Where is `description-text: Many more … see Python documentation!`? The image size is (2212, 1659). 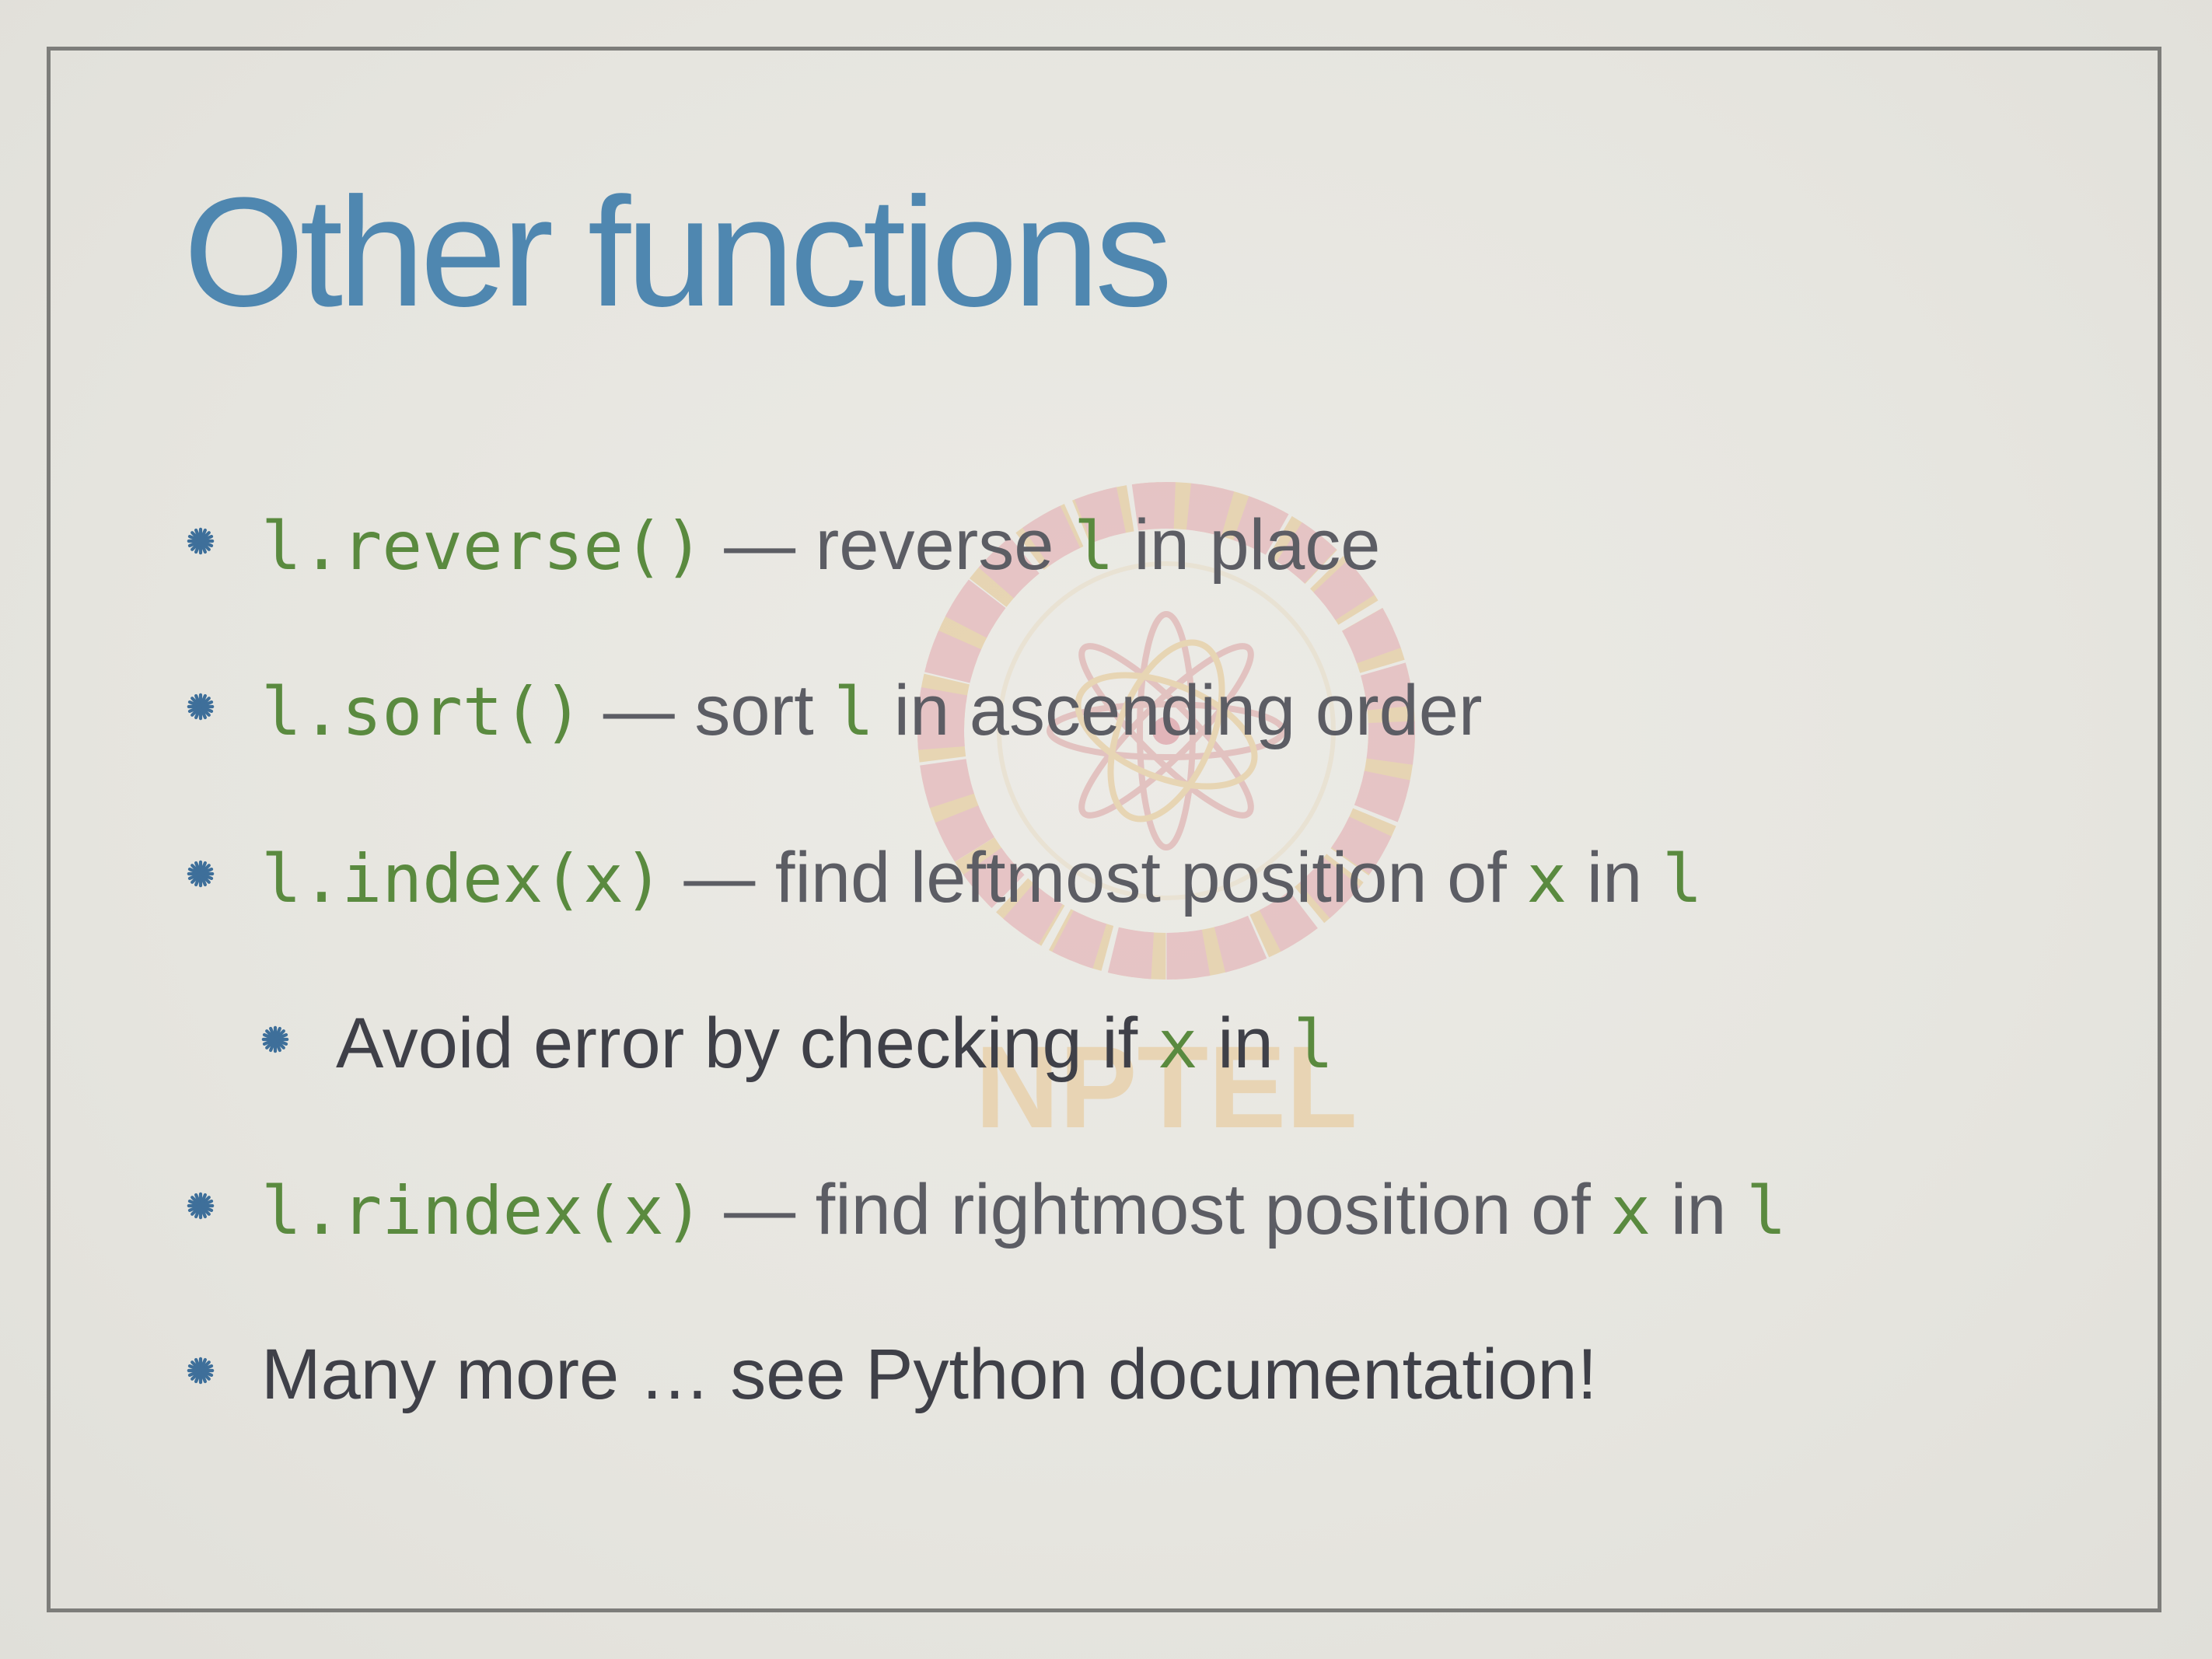 description-text: Many more … see Python documentation! is located at coordinates (929, 1374).